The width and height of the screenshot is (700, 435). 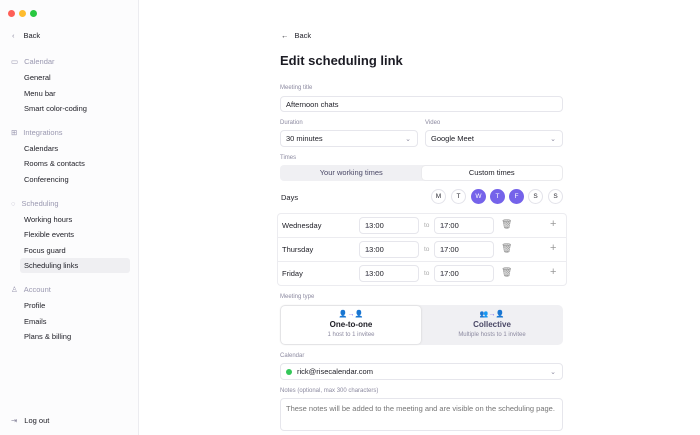 What do you see at coordinates (75, 250) in the screenshot?
I see `sidebar-item-focus-guard: Focus guard` at bounding box center [75, 250].